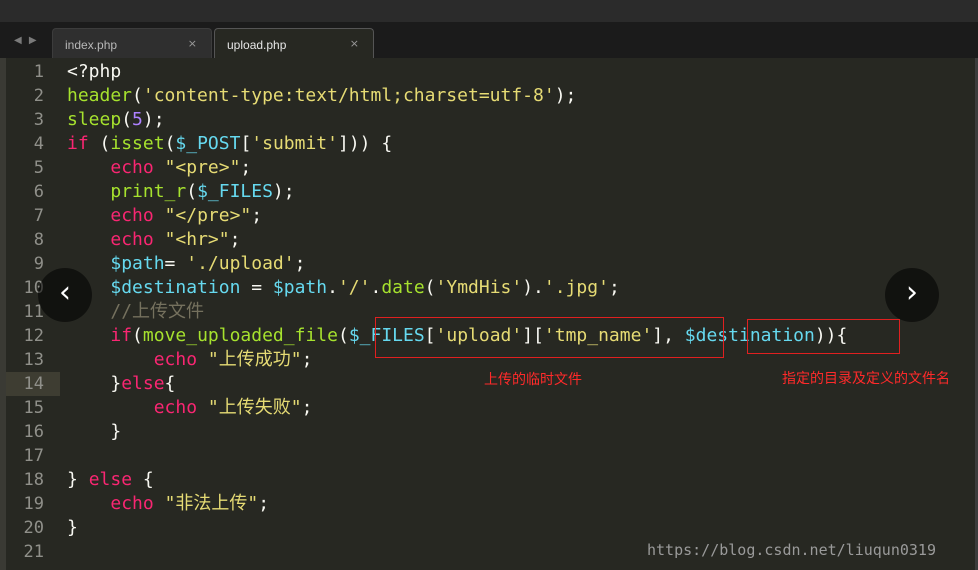  I want to click on line-number: 20, so click(33, 528).